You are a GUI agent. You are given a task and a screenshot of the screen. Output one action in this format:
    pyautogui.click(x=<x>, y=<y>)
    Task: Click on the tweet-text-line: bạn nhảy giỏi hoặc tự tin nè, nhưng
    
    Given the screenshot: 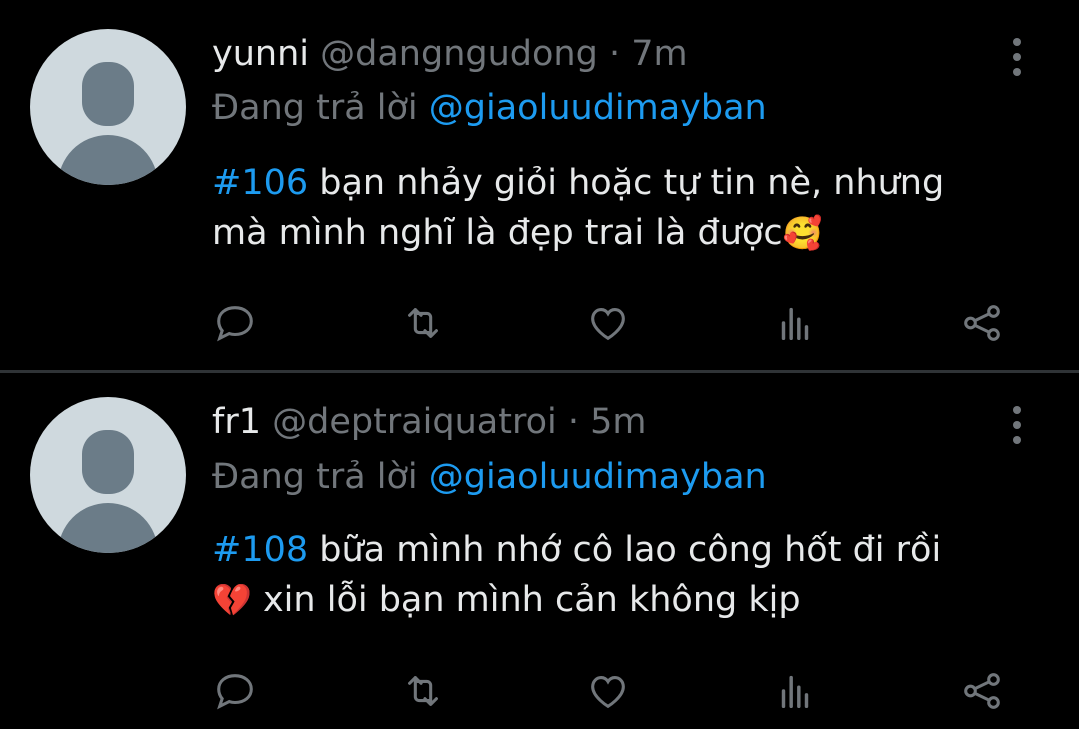 What is the action you would take?
    pyautogui.click(x=626, y=183)
    